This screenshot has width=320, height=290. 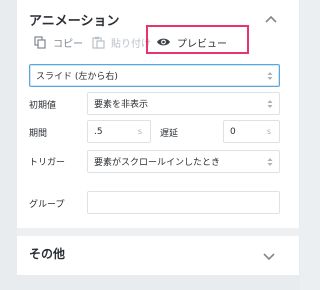 I want to click on initial-state-value: 要素を非表示, so click(x=121, y=105).